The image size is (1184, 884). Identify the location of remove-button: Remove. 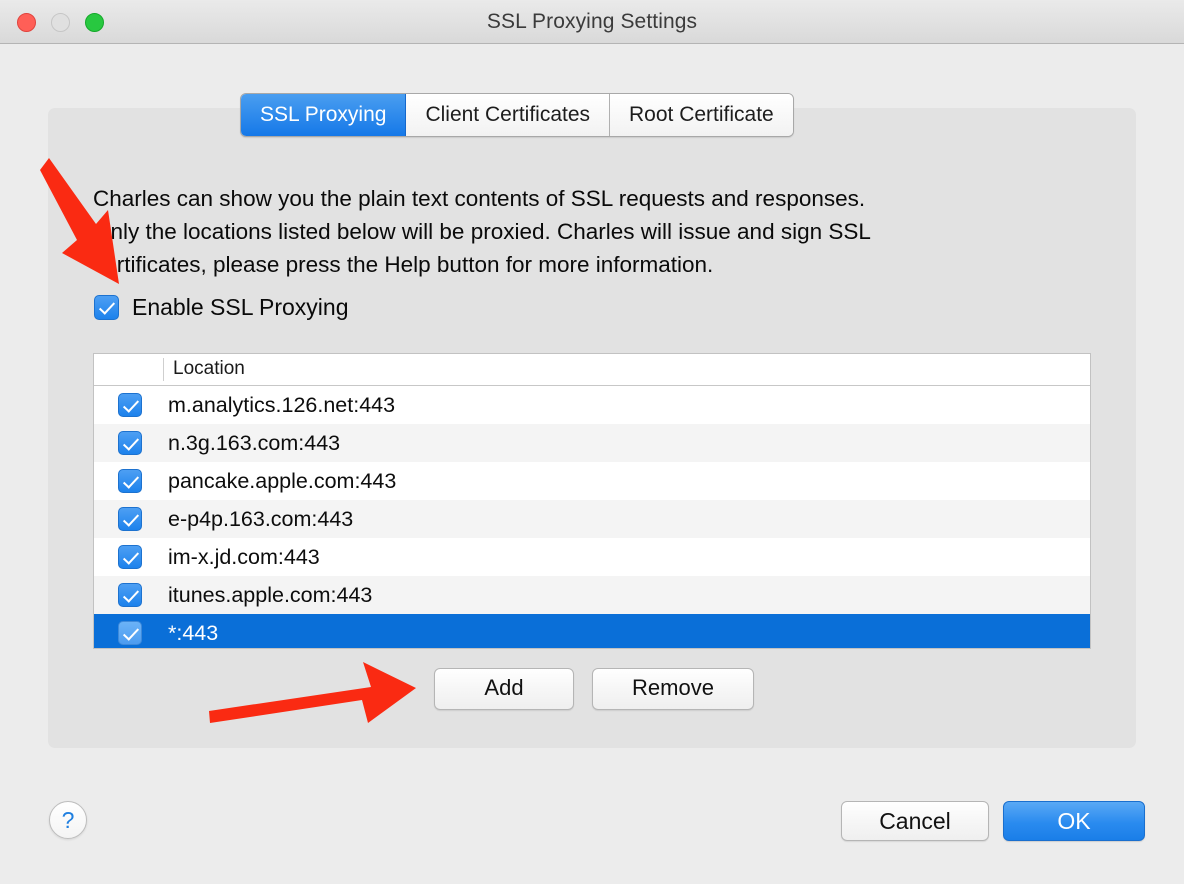
(673, 689).